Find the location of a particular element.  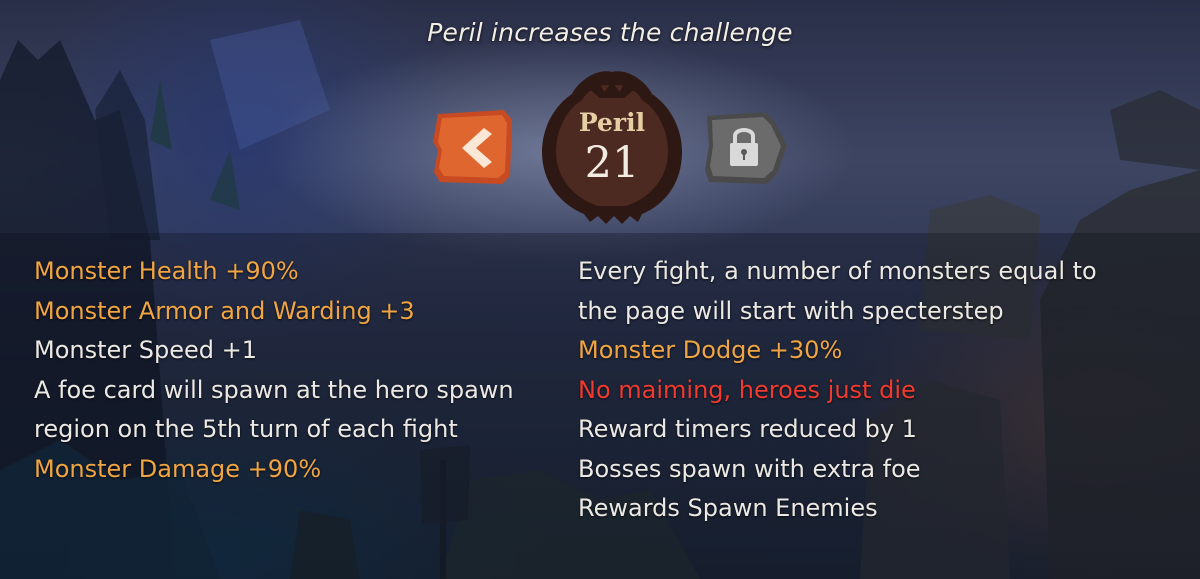

peril-label: Peril is located at coordinates (612, 122).